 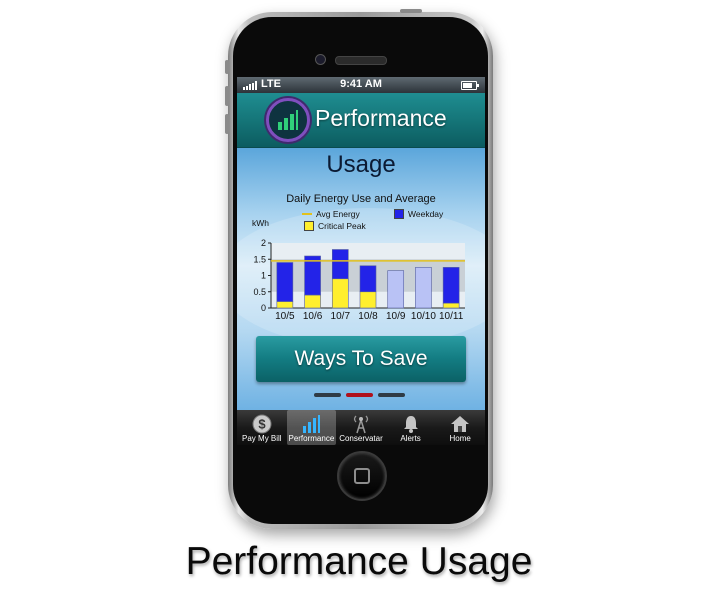 I want to click on legend-weekday: Weekday, so click(x=418, y=214).